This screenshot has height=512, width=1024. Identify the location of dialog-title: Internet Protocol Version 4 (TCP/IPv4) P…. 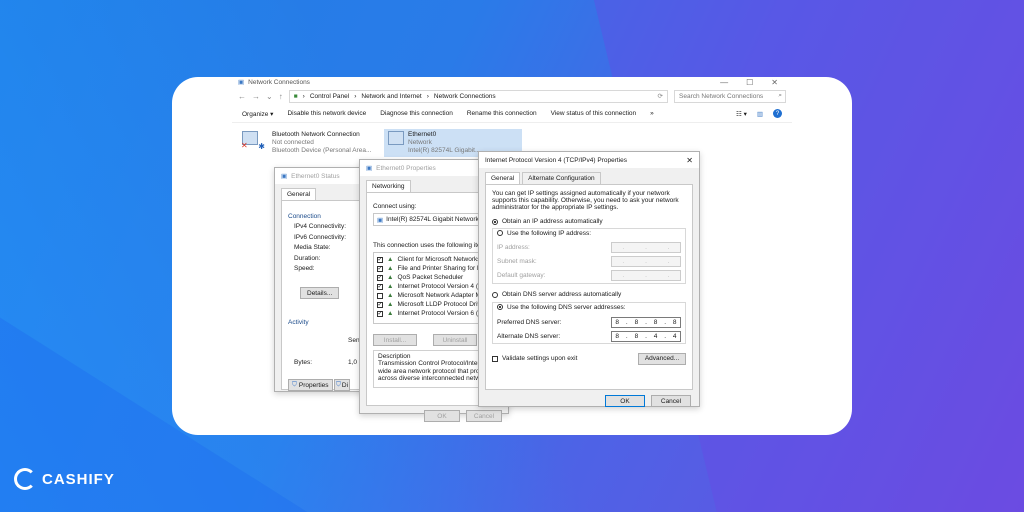
(556, 160).